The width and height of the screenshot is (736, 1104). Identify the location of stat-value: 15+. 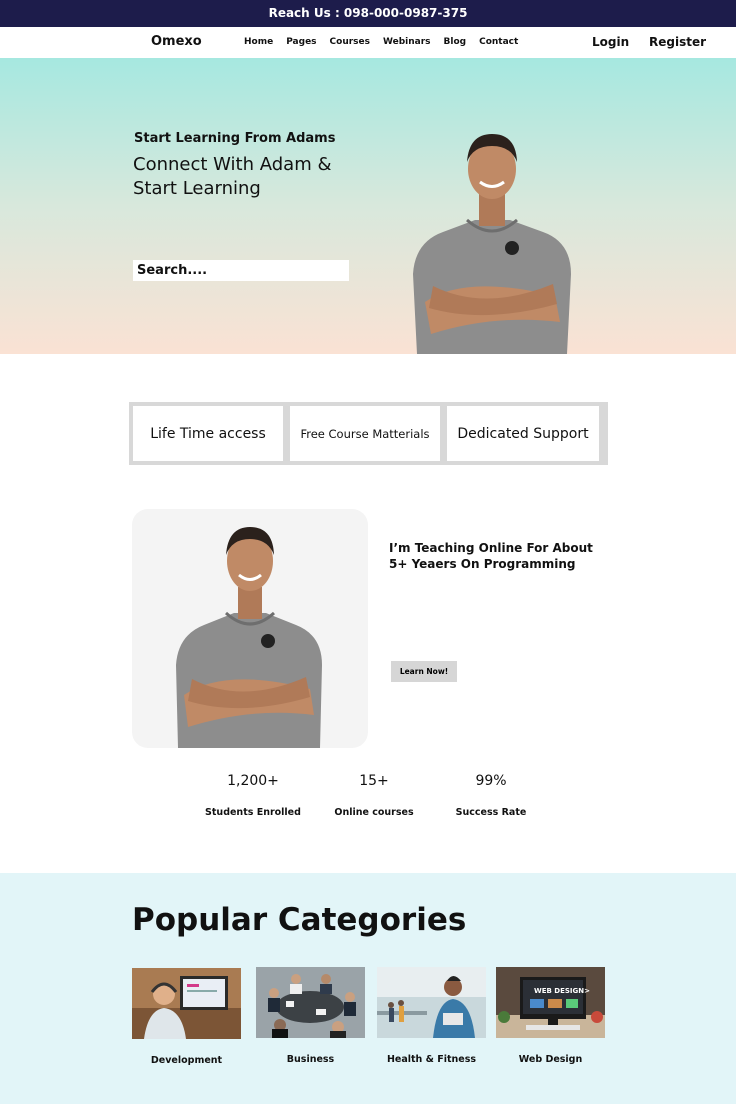
(374, 781).